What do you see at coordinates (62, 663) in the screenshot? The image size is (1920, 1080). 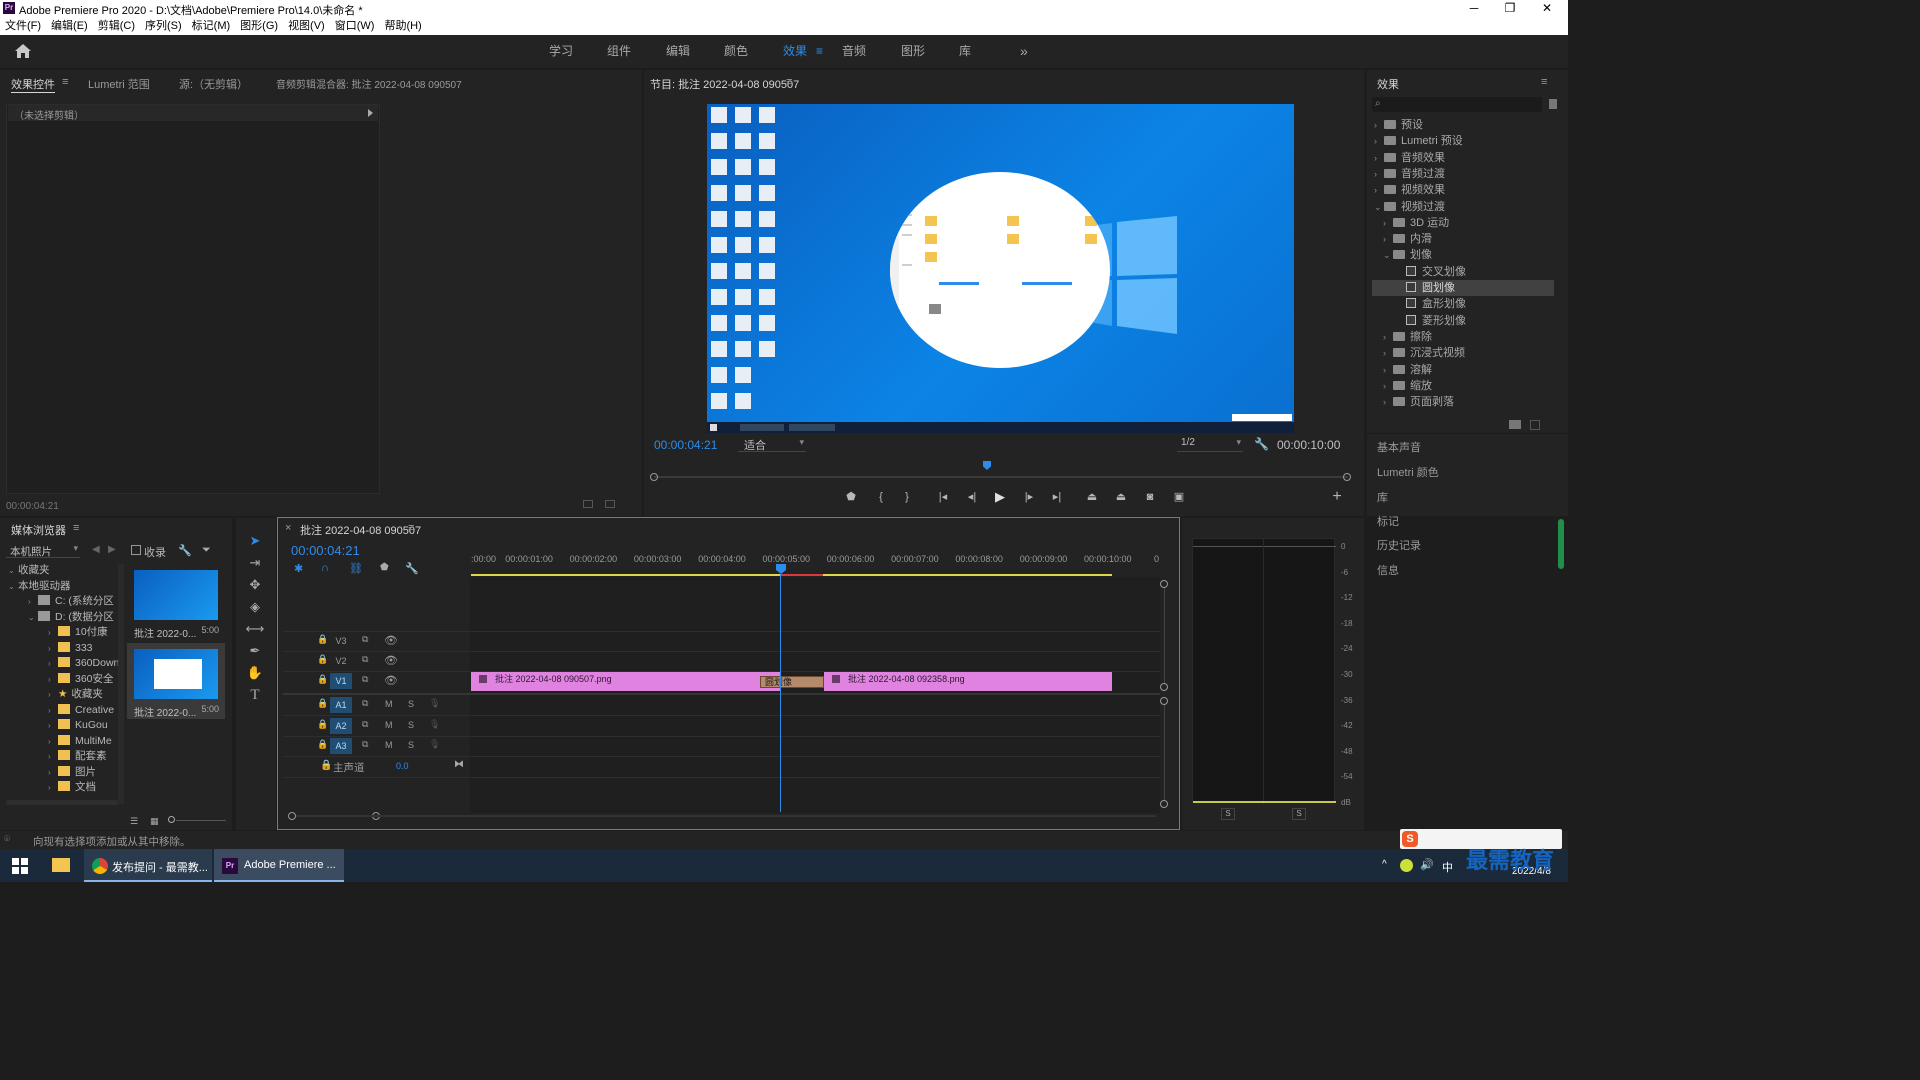 I see `media-tree-item: › 360Down` at bounding box center [62, 663].